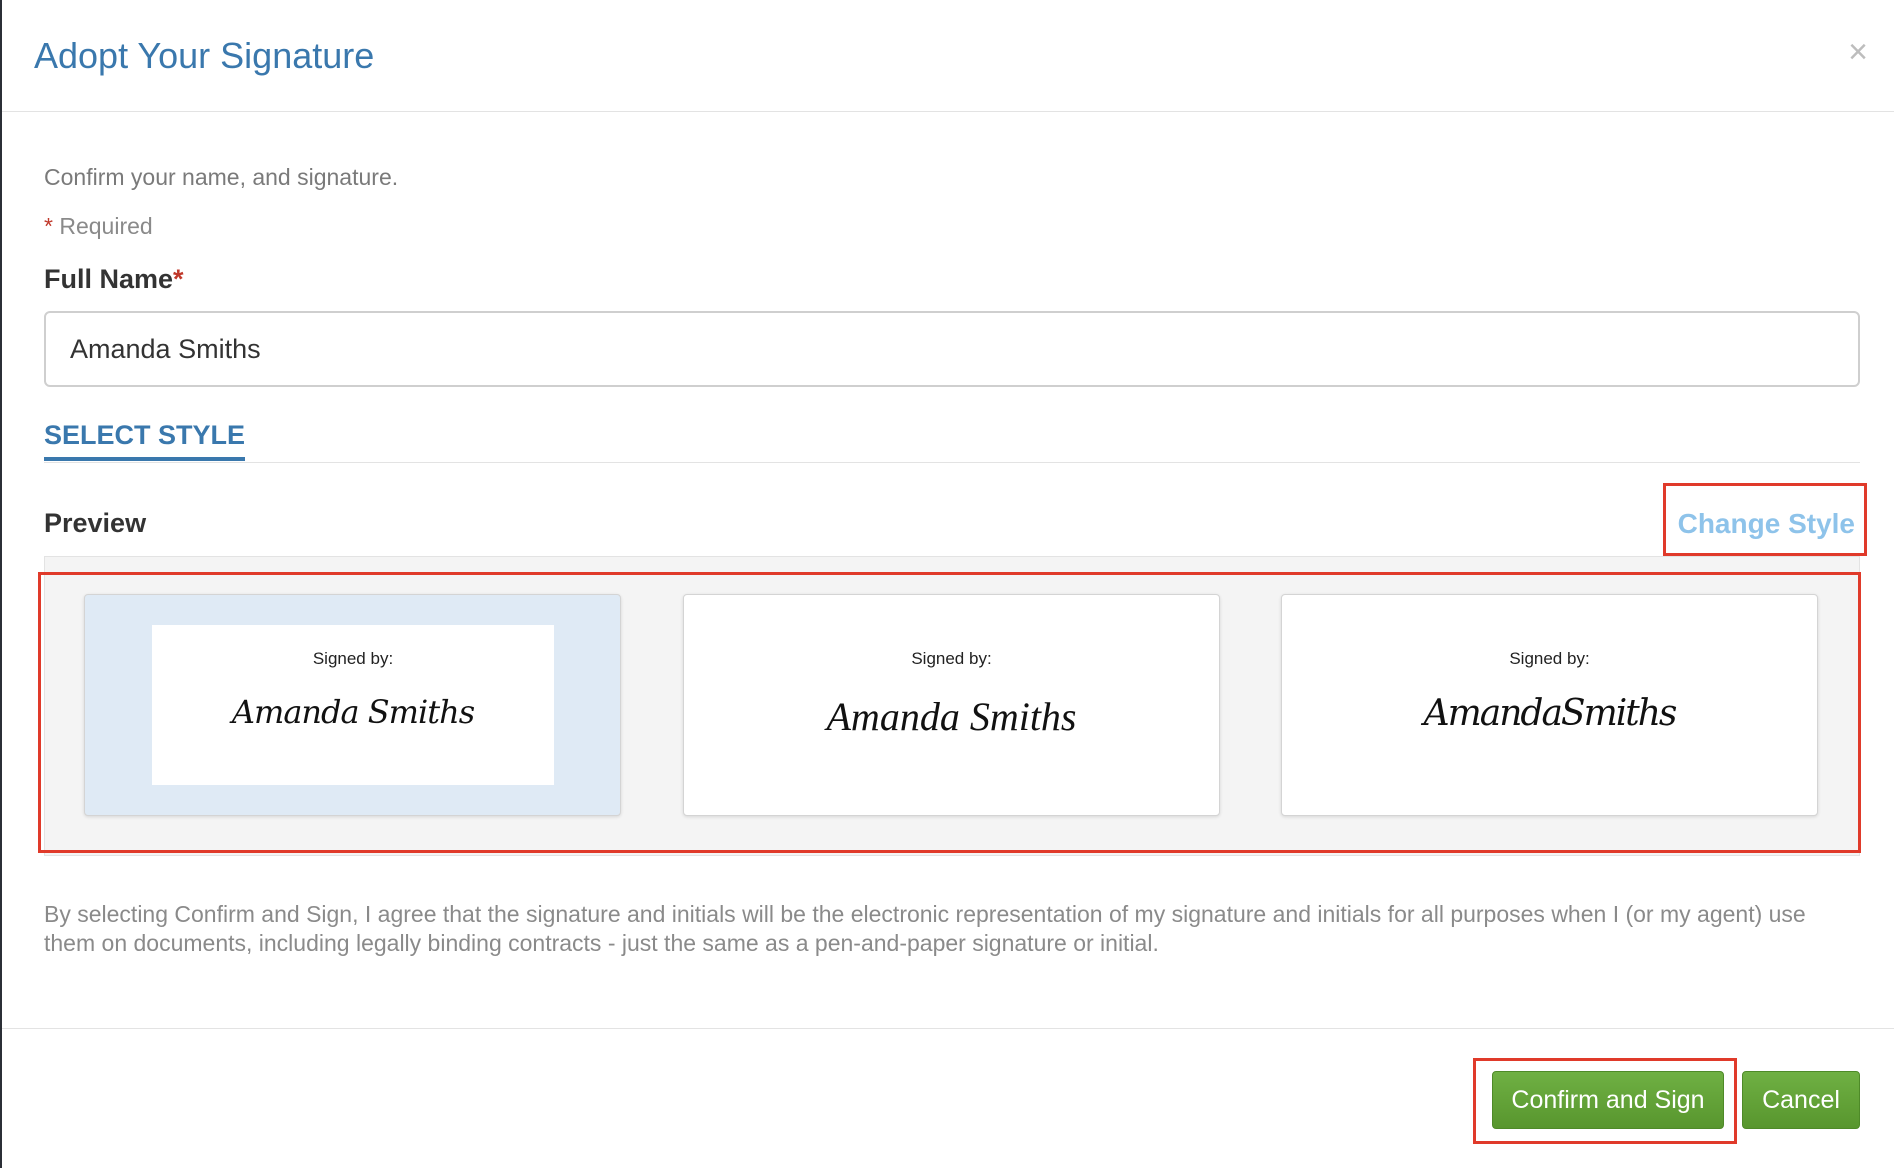 The width and height of the screenshot is (1894, 1168). Describe the element at coordinates (106, 226) in the screenshot. I see `required-label: Required` at that location.